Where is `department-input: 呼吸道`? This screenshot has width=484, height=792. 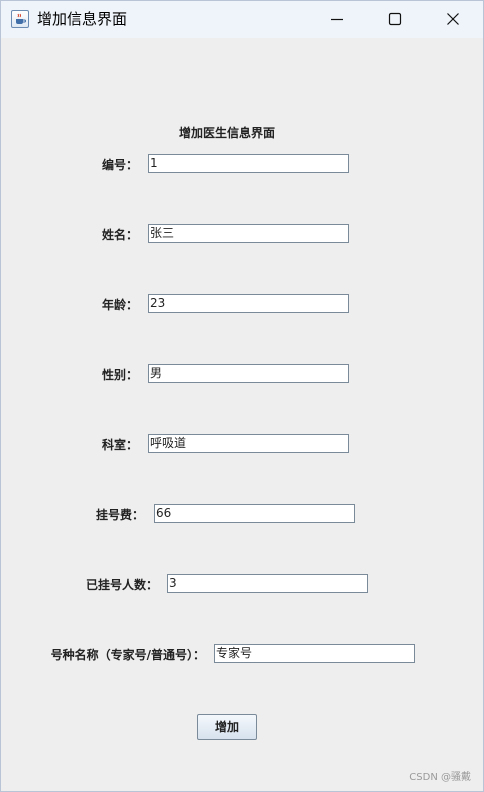
department-input: 呼吸道 is located at coordinates (248, 443).